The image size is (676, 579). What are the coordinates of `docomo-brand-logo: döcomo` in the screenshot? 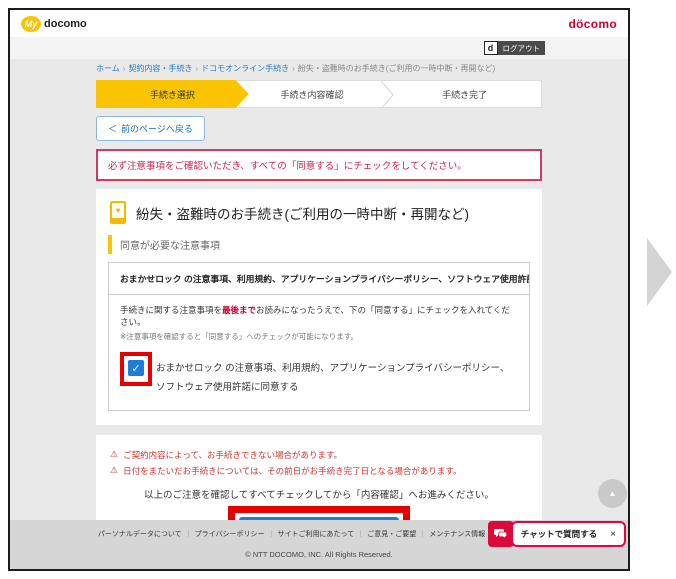 It's located at (592, 23).